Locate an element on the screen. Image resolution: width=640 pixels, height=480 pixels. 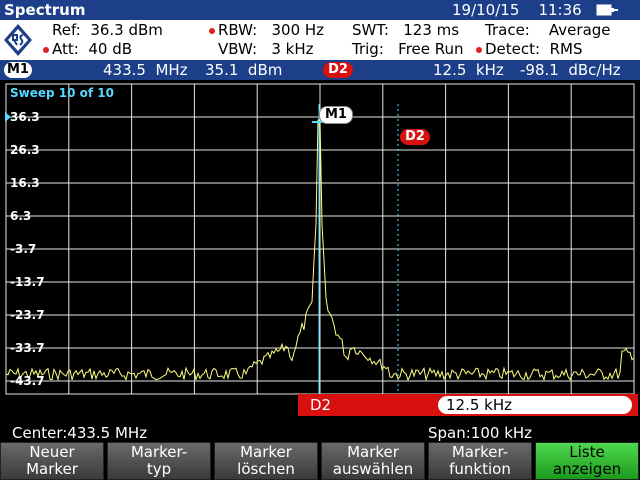
softkey-line2: typ is located at coordinates (159, 469).